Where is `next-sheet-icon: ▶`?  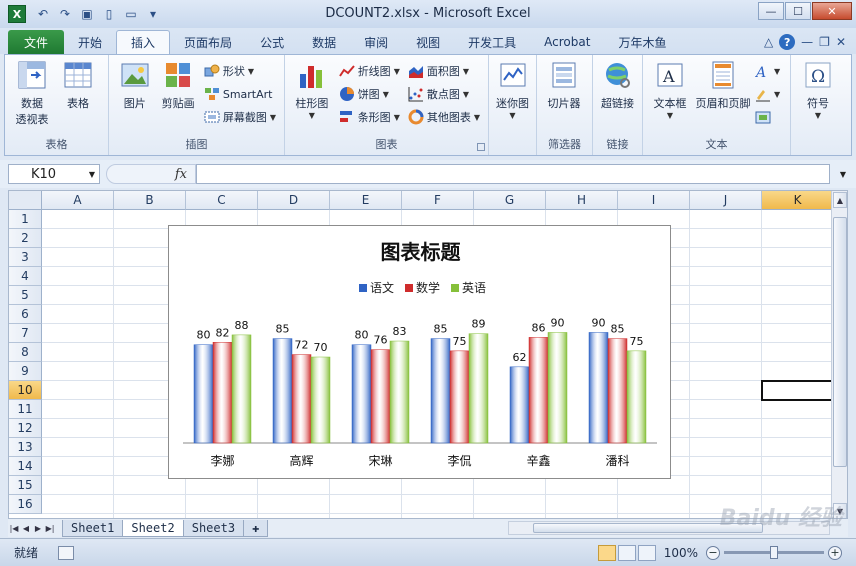 next-sheet-icon: ▶ is located at coordinates (38, 528).